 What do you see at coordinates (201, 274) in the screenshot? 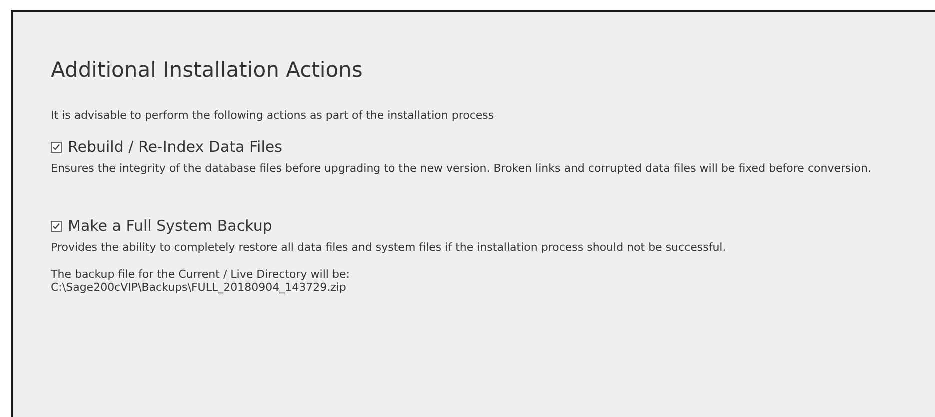
I see `backup-path-text: The backup file for the Current / Live Directory will be:` at bounding box center [201, 274].